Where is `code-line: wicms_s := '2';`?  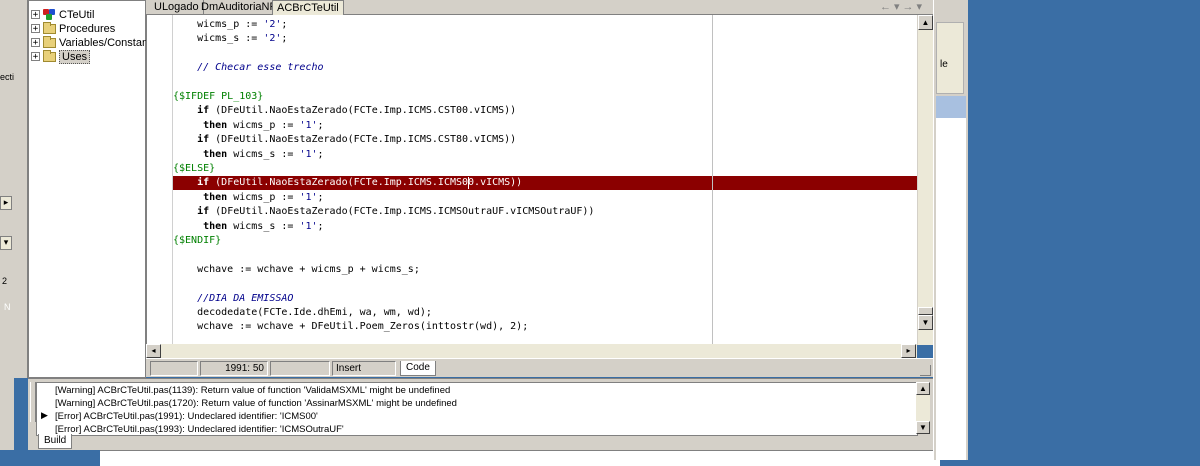
code-line: wicms_s := '2'; is located at coordinates (545, 39).